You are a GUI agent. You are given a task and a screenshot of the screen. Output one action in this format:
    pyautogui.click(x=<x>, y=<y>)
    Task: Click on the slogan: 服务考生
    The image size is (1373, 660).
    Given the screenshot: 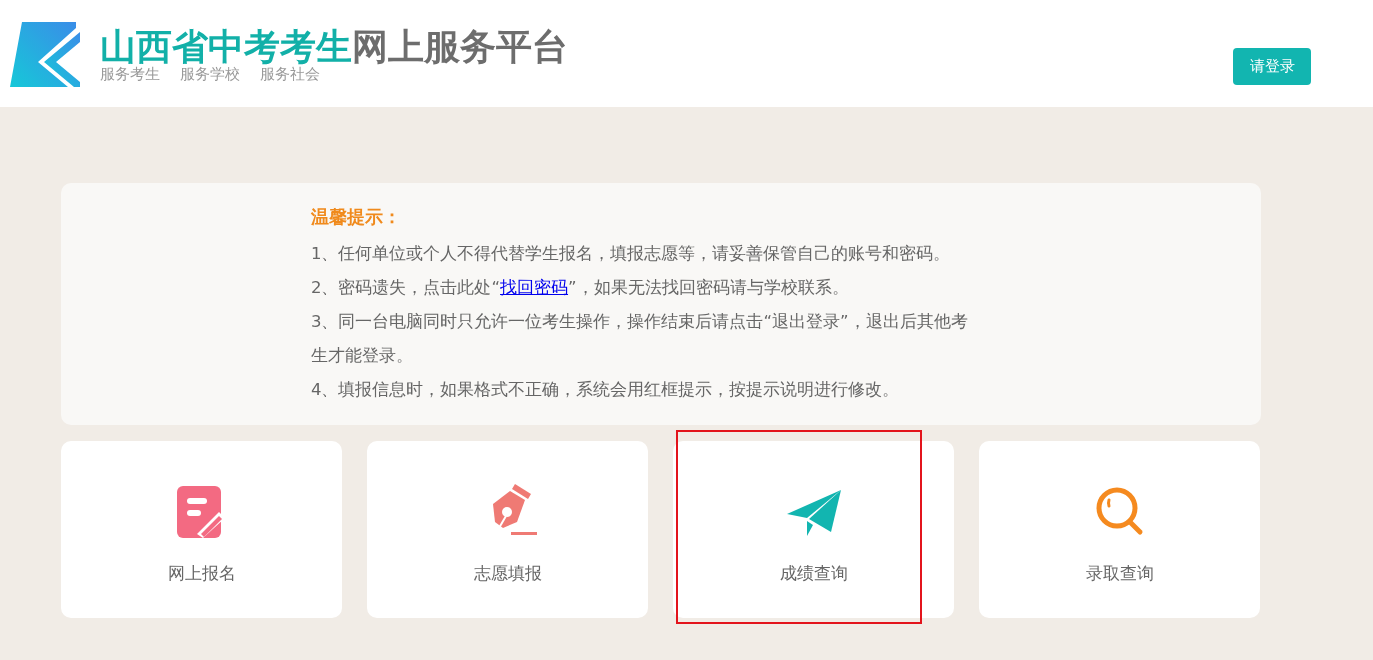 What is the action you would take?
    pyautogui.click(x=130, y=74)
    